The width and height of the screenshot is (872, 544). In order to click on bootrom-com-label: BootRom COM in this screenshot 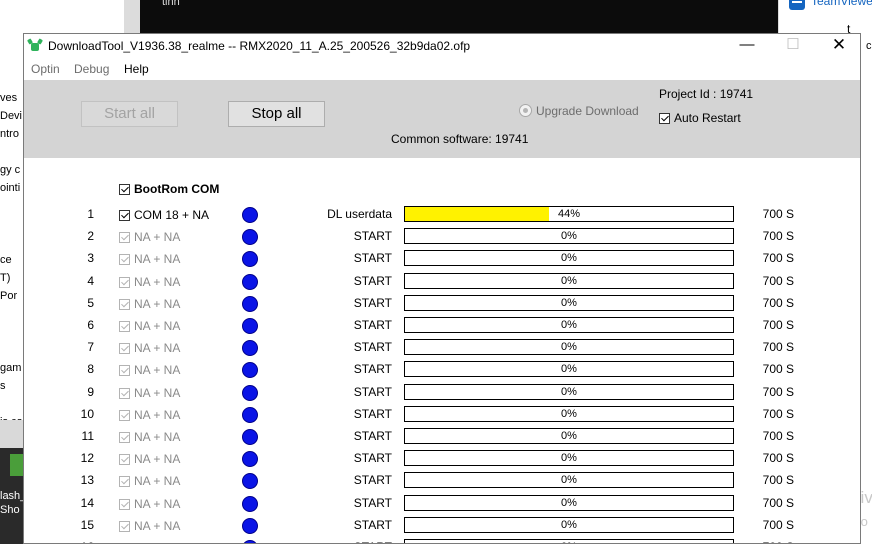, I will do `click(177, 189)`.